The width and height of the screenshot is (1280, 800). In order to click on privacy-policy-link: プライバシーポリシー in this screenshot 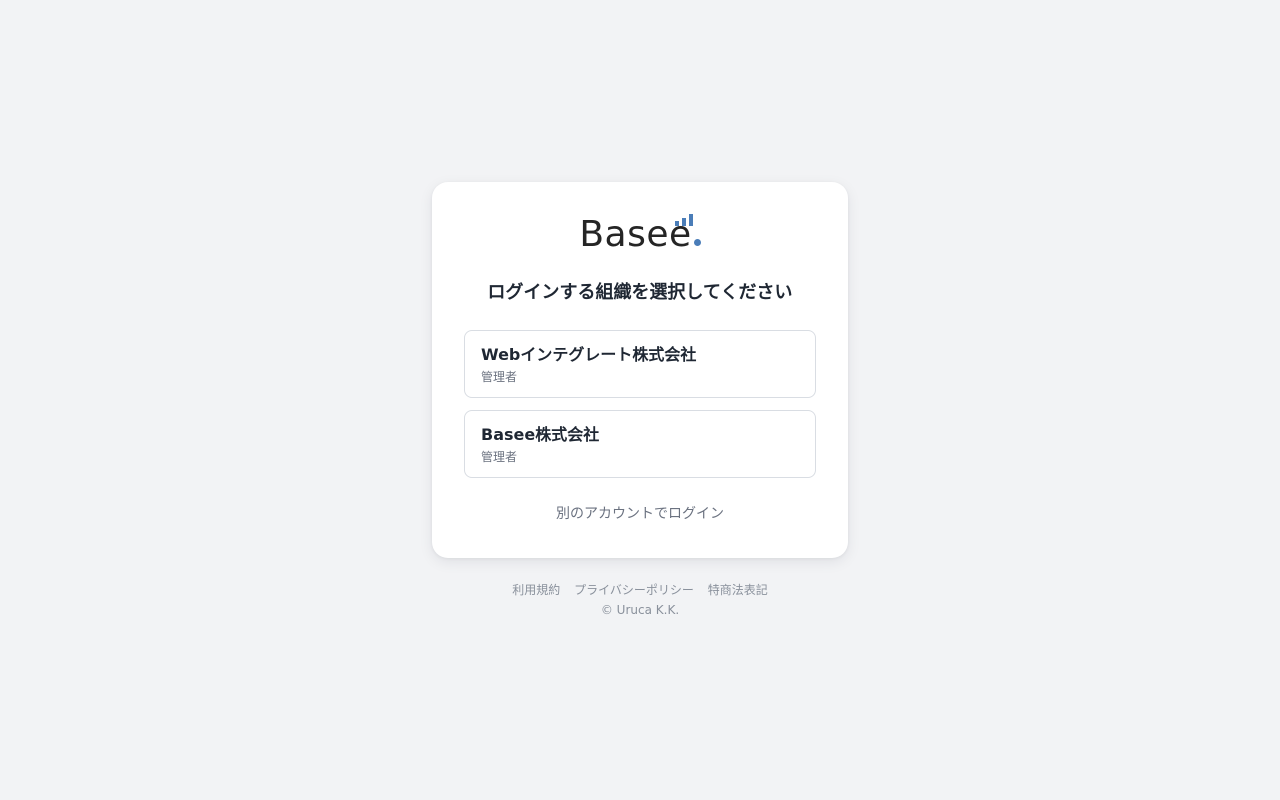, I will do `click(634, 590)`.